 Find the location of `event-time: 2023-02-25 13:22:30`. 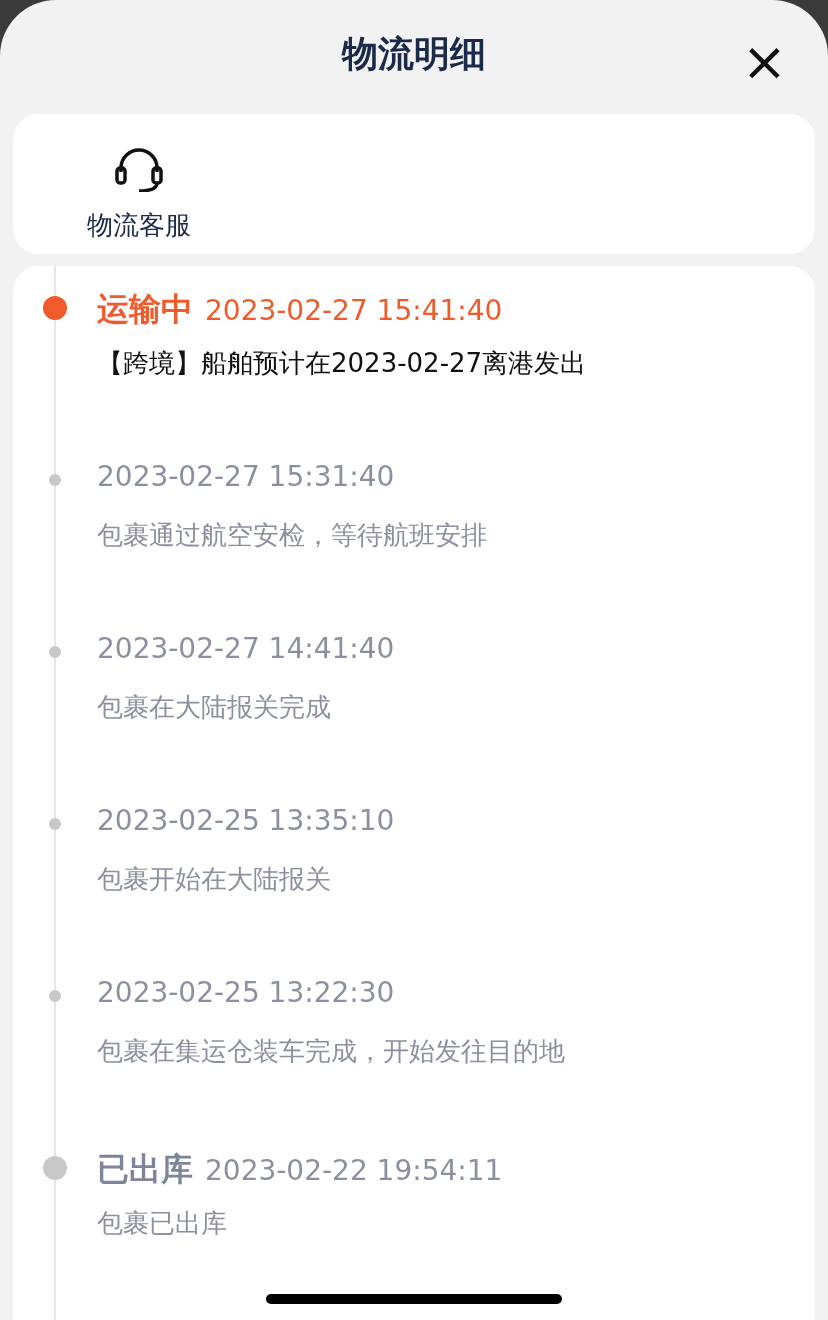

event-time: 2023-02-25 13:22:30 is located at coordinates (246, 992).